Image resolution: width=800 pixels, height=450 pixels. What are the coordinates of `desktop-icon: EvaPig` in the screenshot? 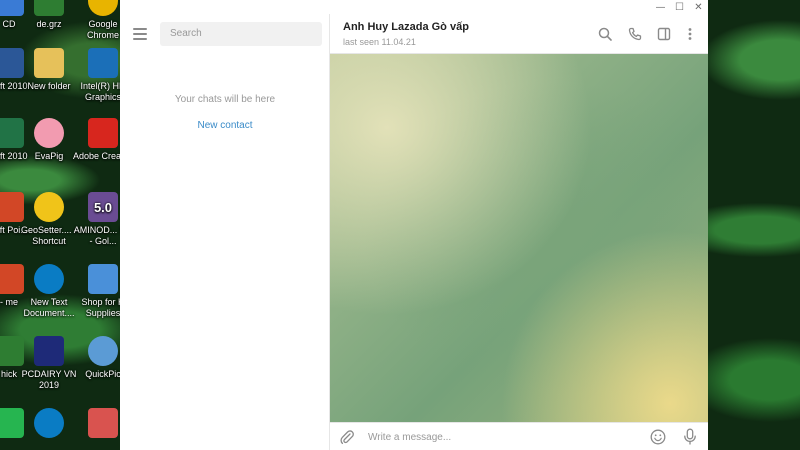 It's located at (49, 140).